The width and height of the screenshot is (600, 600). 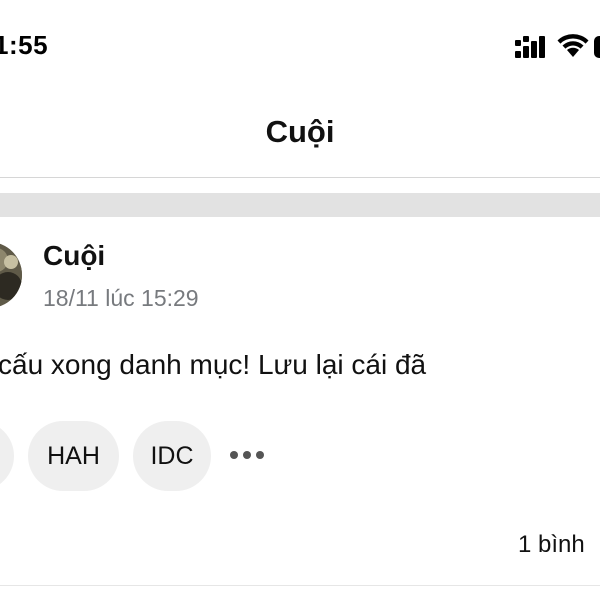 I want to click on post-content: cấu xong danh mục! Lưu lại cái đã, so click(x=213, y=364).